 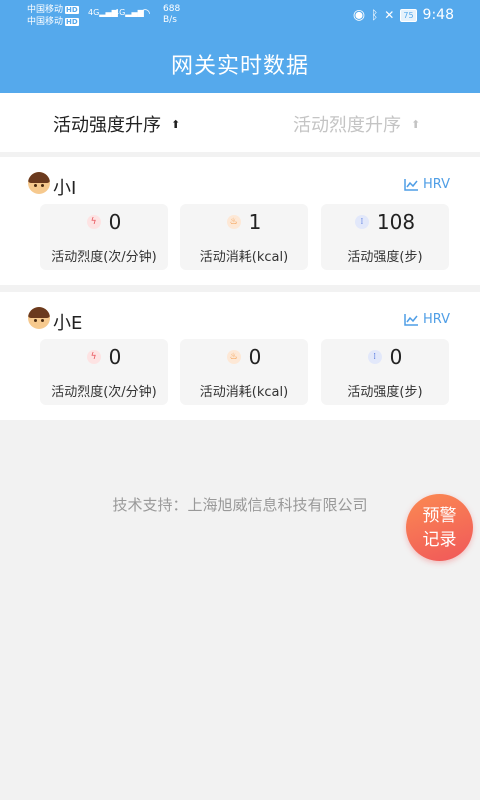 I want to click on page-title: 网关实时数据, so click(x=239, y=66).